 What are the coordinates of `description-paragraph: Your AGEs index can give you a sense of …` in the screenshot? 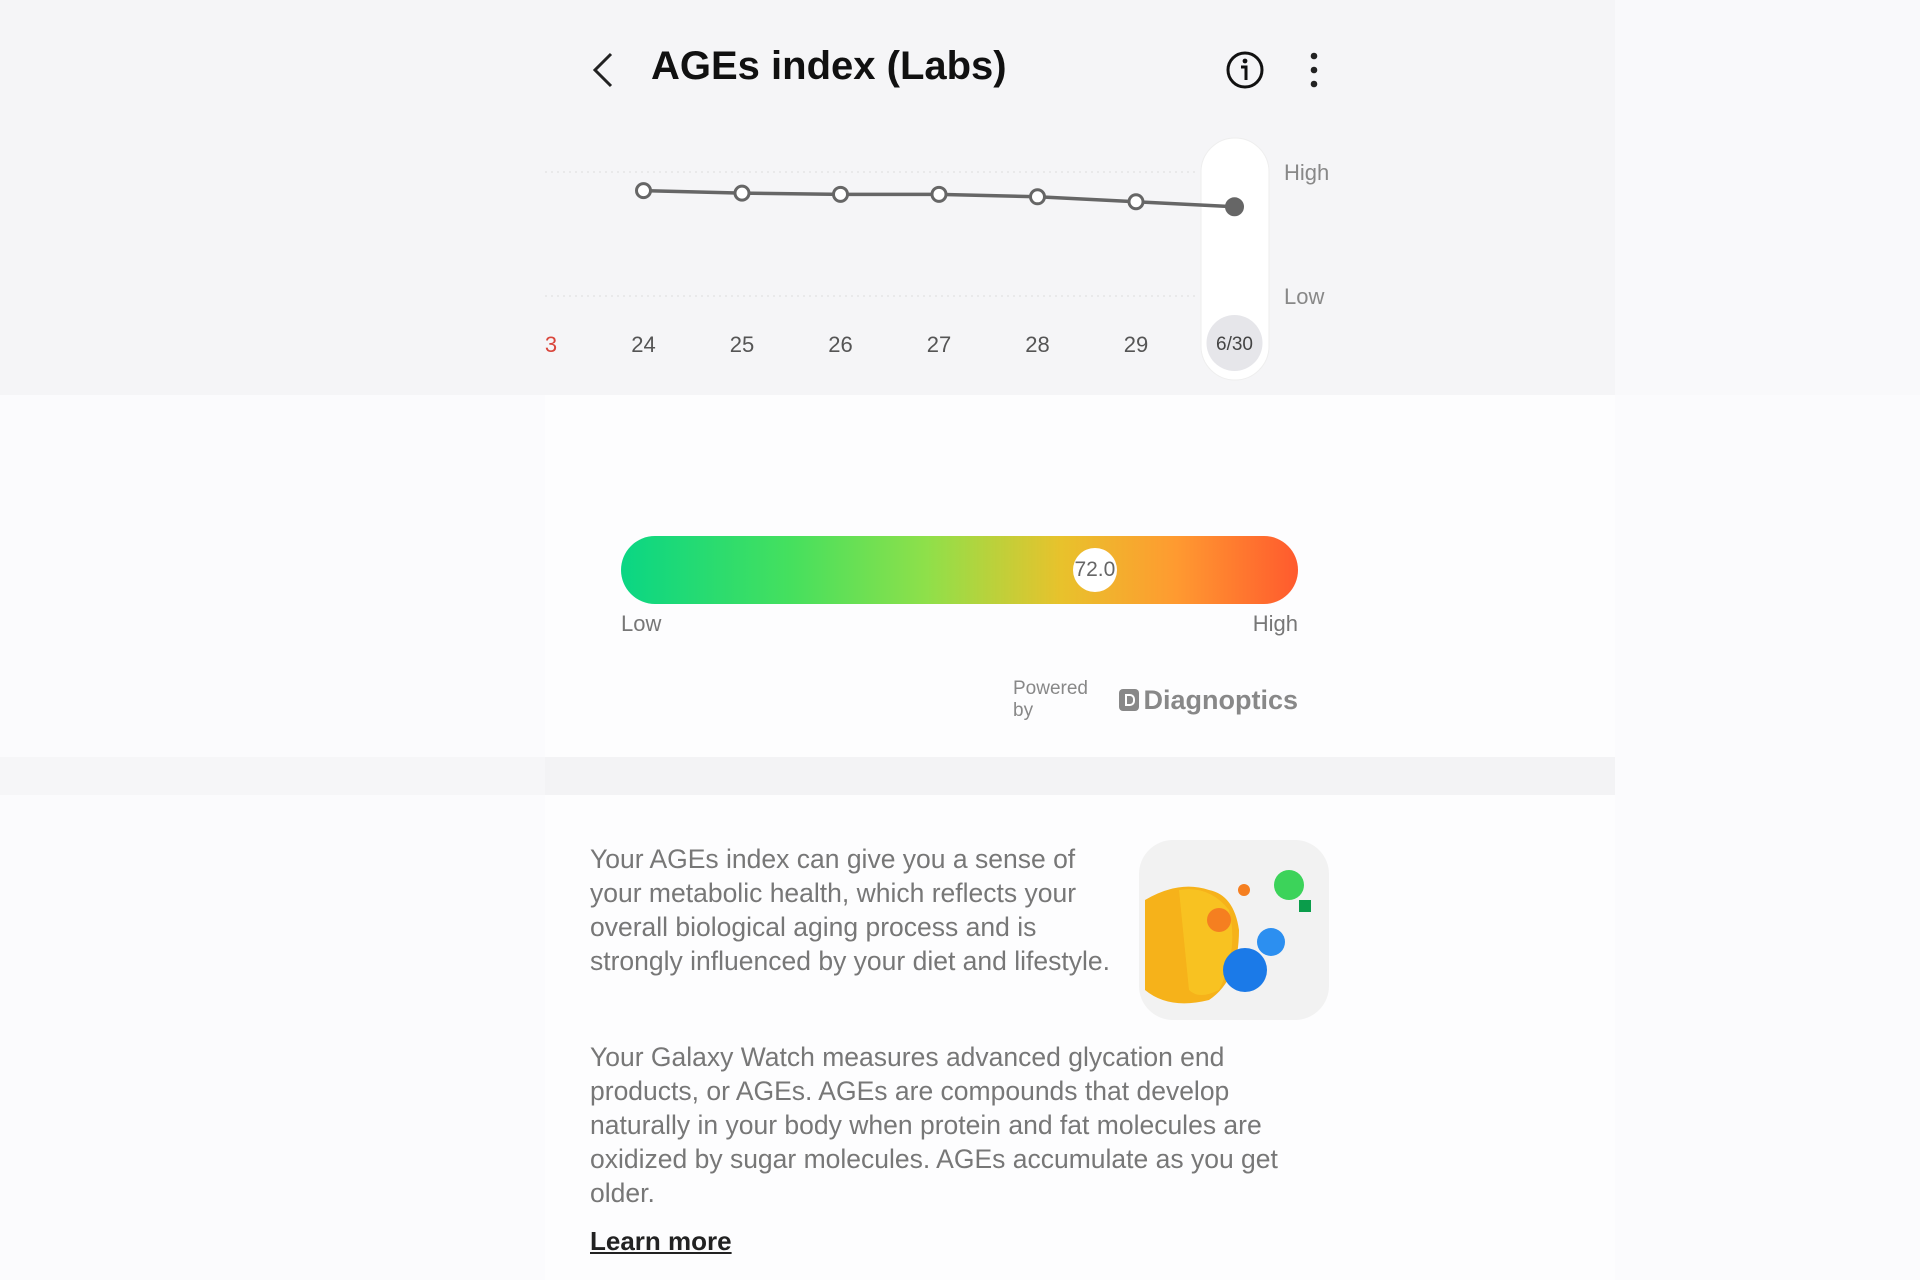 It's located at (850, 910).